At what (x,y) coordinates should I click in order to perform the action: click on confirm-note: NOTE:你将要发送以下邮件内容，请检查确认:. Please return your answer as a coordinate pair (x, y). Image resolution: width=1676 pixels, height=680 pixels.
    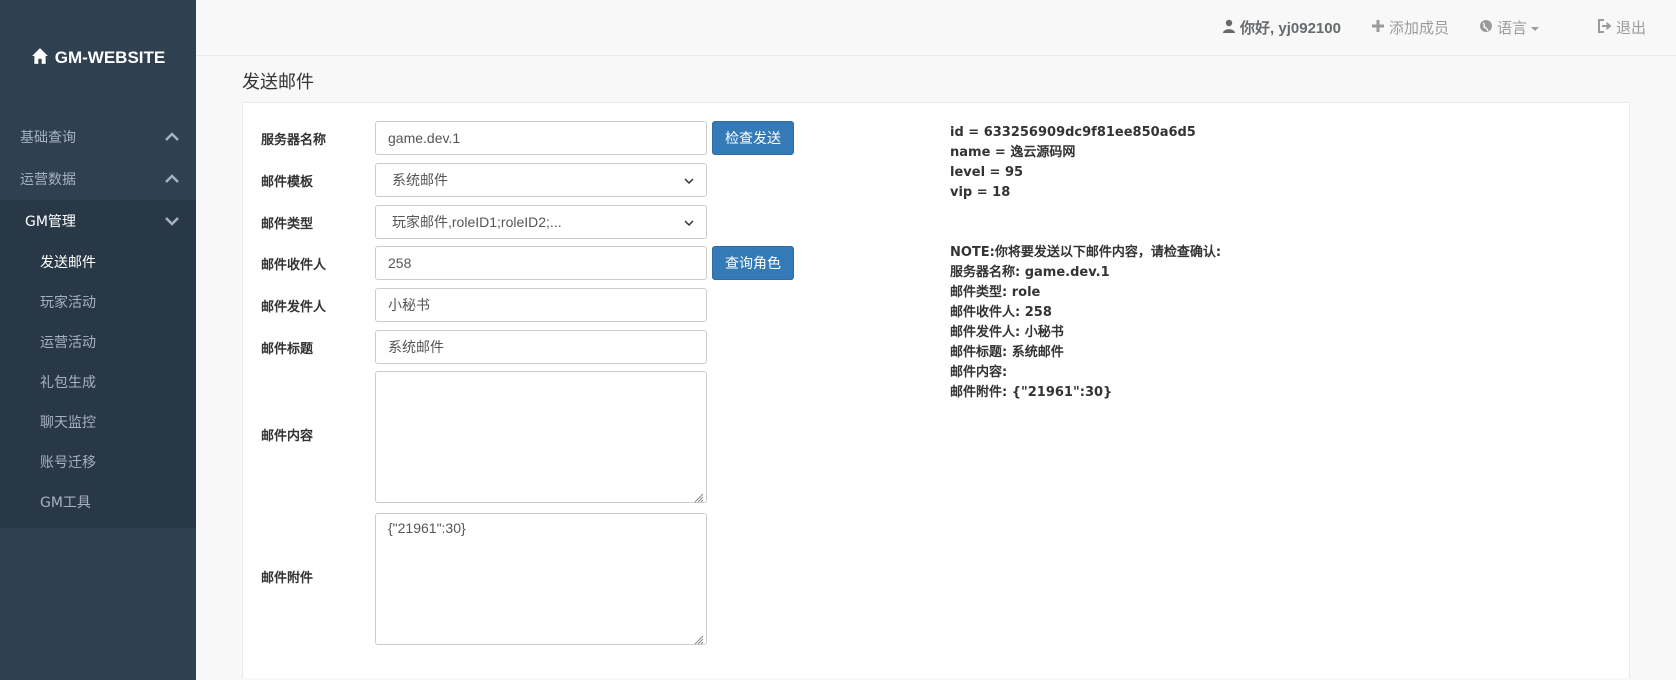
    Looking at the image, I should click on (1086, 252).